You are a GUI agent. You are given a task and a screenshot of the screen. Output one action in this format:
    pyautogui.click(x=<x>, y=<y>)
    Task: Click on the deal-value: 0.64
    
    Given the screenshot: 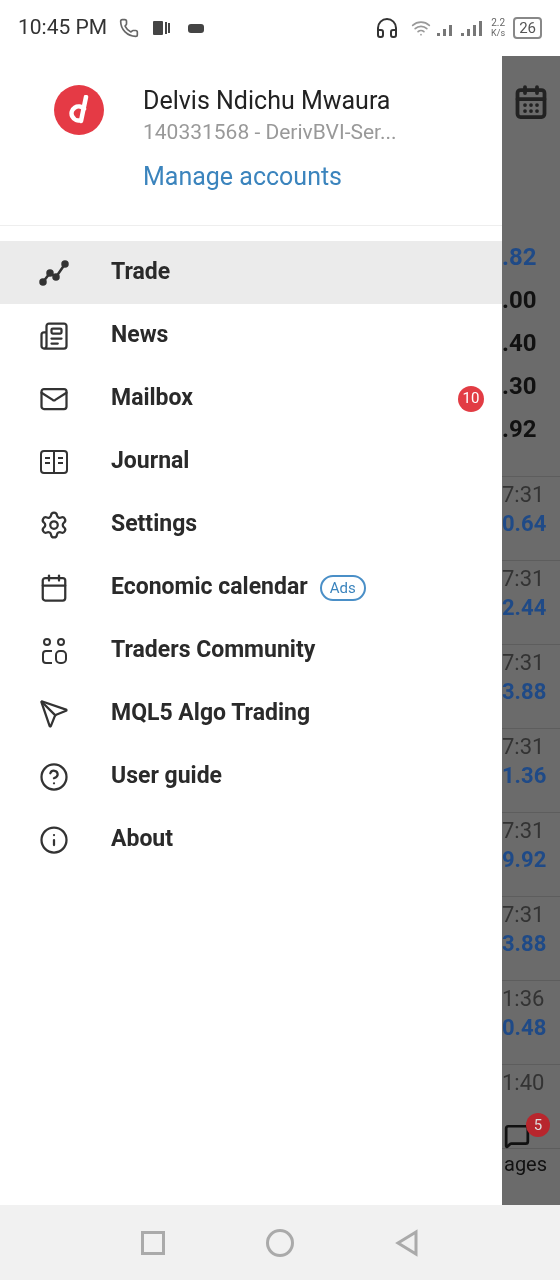 What is the action you would take?
    pyautogui.click(x=525, y=524)
    